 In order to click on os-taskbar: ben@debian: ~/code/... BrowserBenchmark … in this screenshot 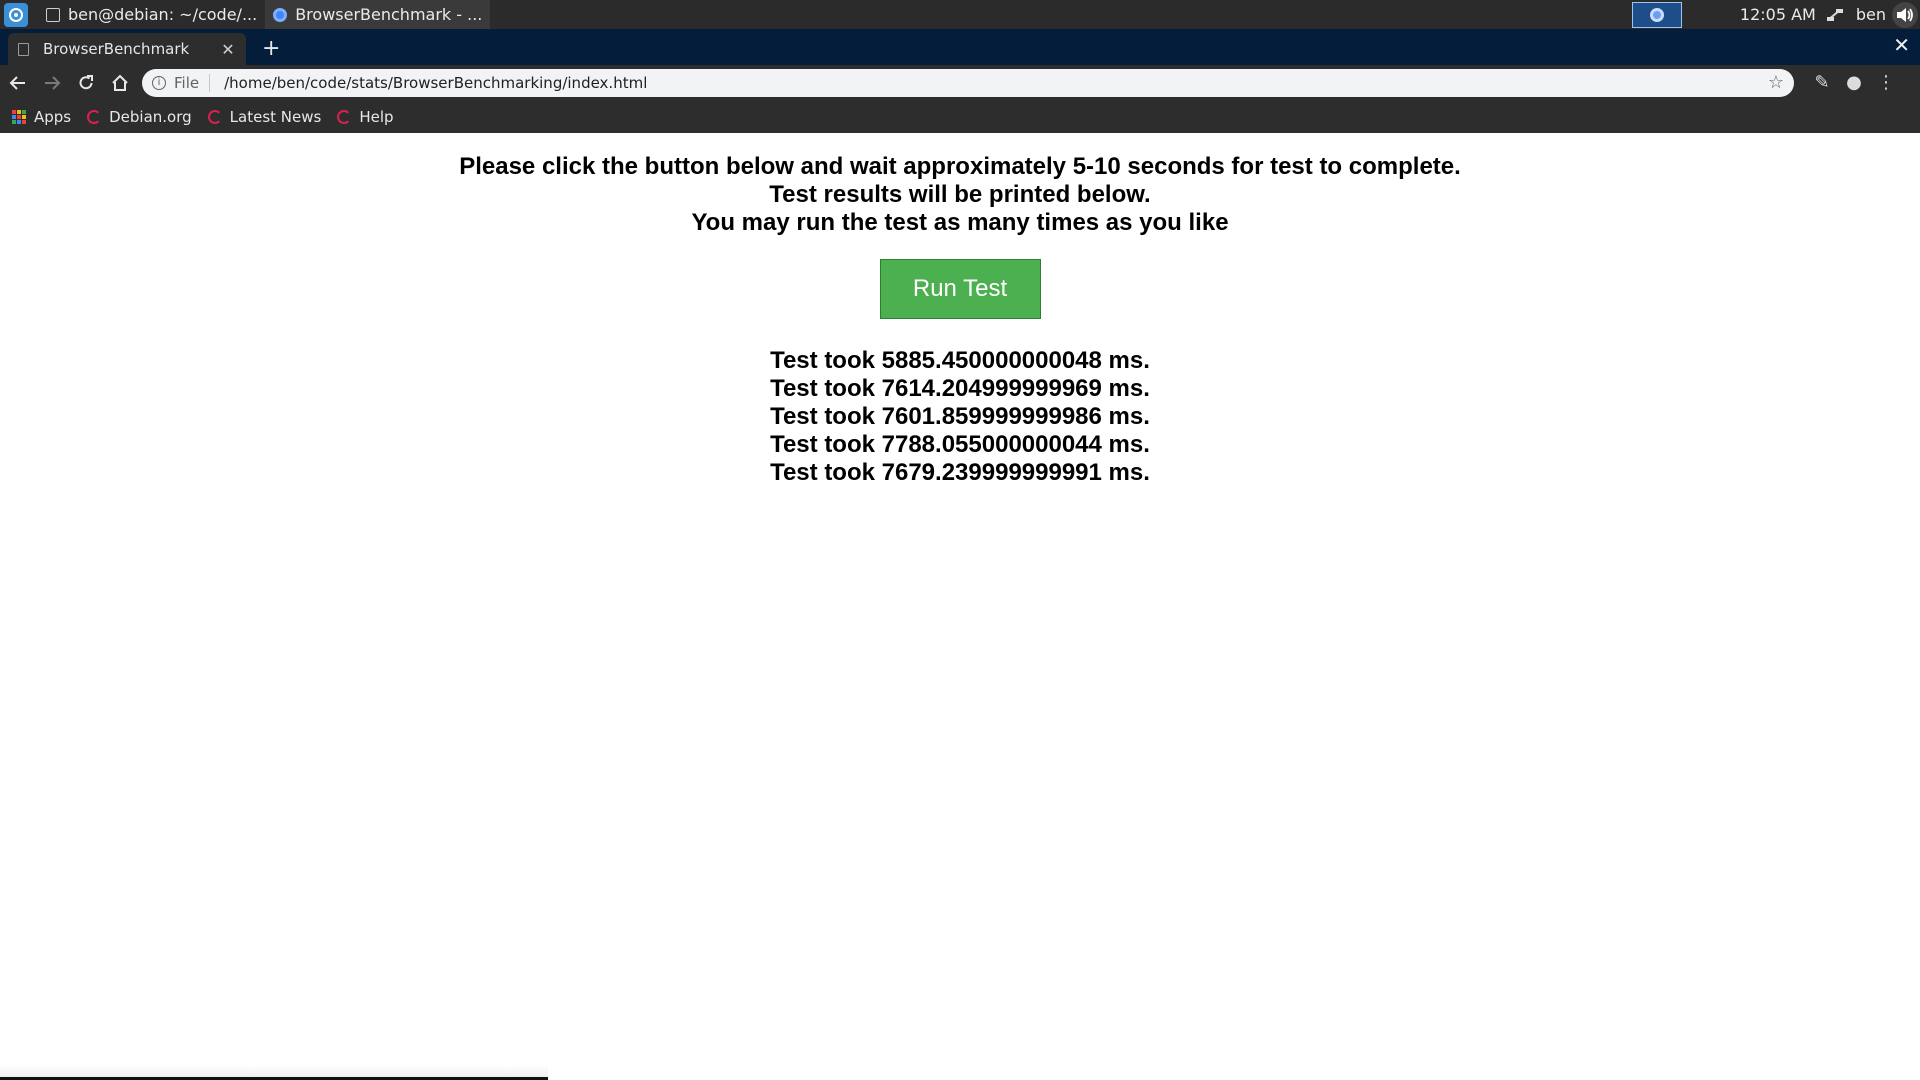, I will do `click(960, 14)`.